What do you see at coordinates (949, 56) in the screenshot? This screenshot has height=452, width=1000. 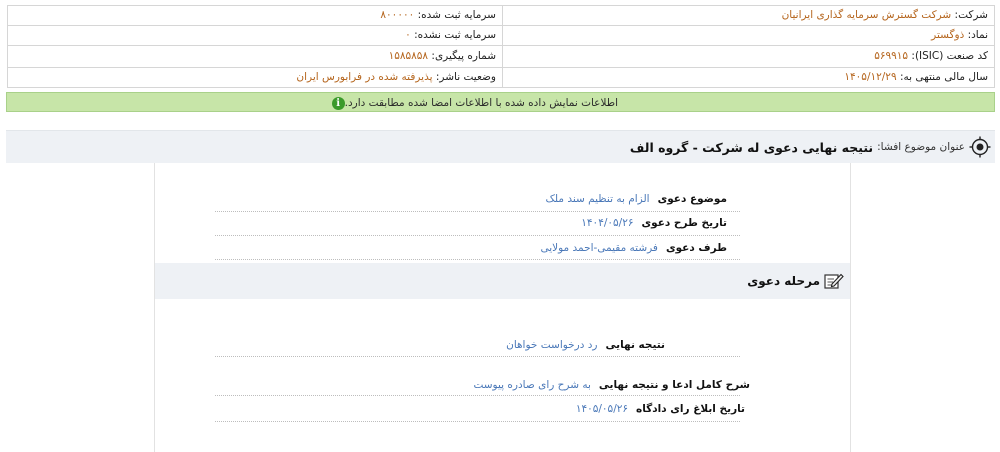 I see `isic-label: کد صنعت (ISIC):` at bounding box center [949, 56].